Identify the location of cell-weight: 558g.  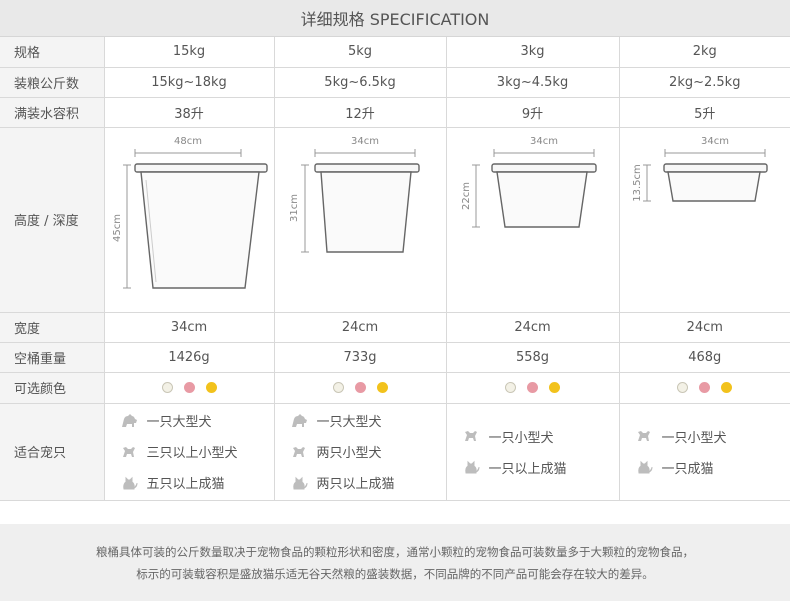
(533, 357).